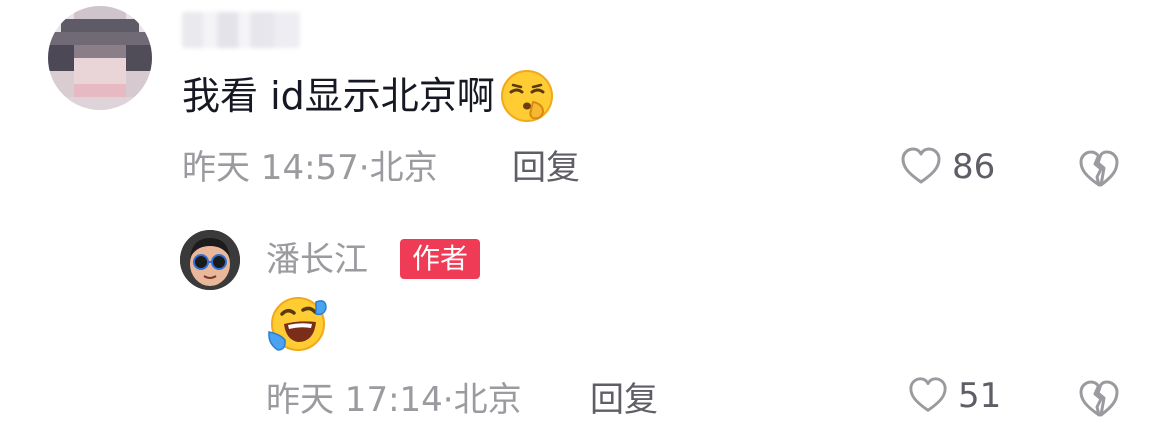 The height and width of the screenshot is (439, 1170). Describe the element at coordinates (394, 400) in the screenshot. I see `reply-timestamp-location: 昨天 17:14·北京` at that location.